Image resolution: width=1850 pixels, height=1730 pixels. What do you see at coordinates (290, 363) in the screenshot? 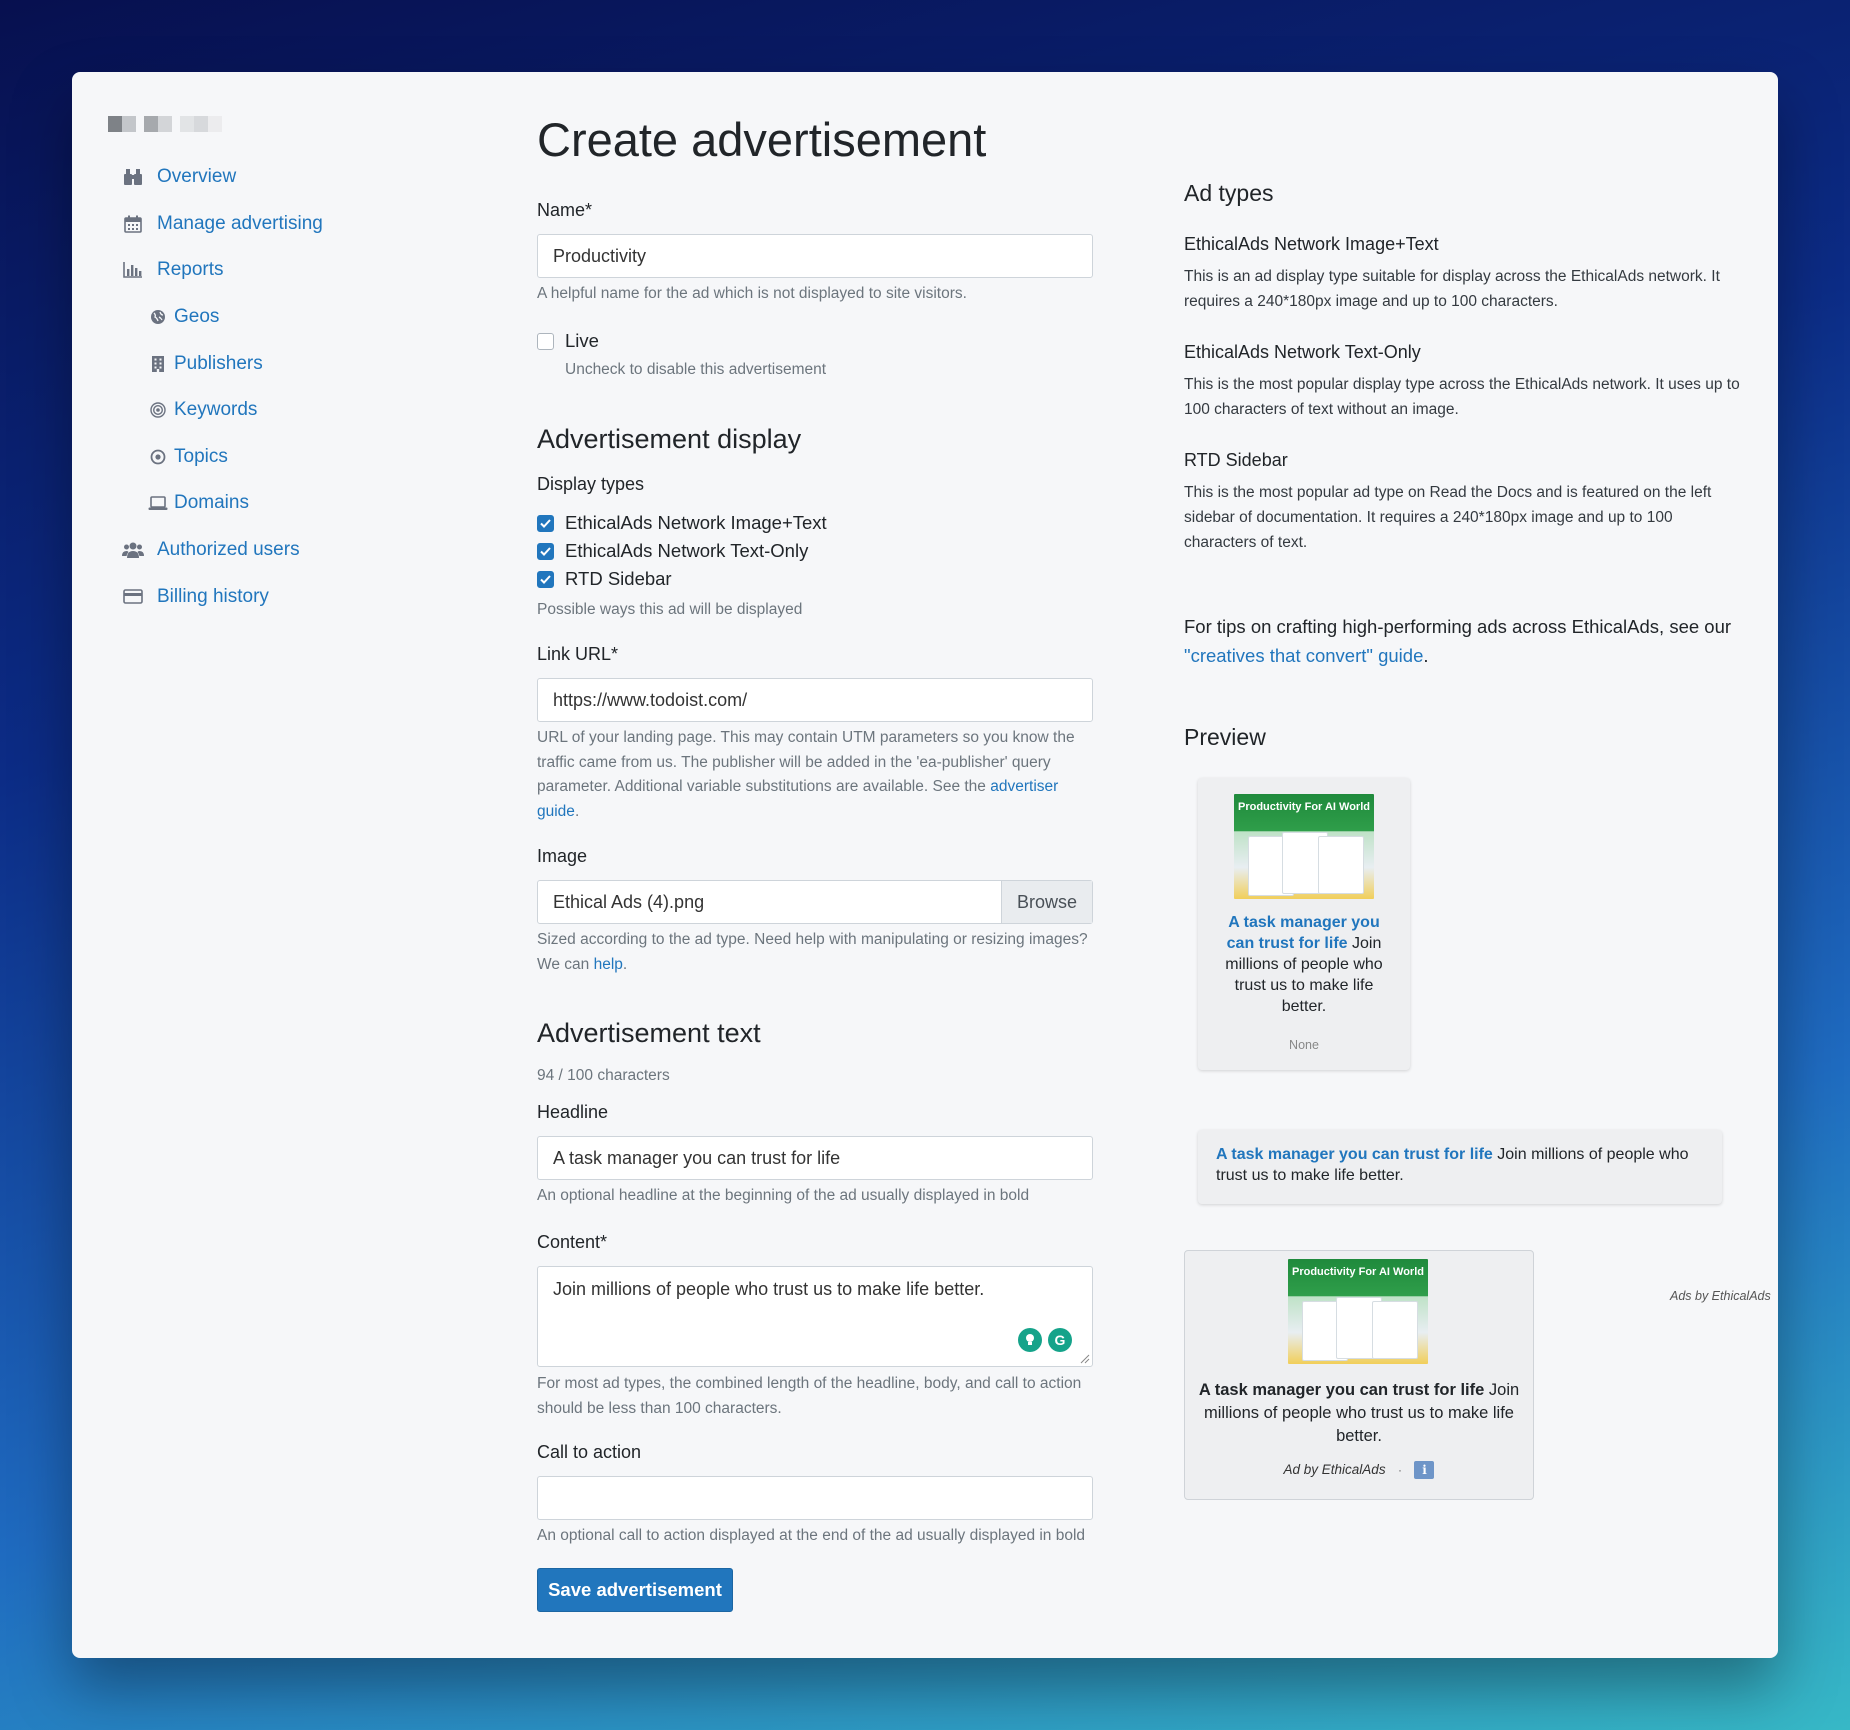
I see `sidebar-item-publishers: Publishers` at bounding box center [290, 363].